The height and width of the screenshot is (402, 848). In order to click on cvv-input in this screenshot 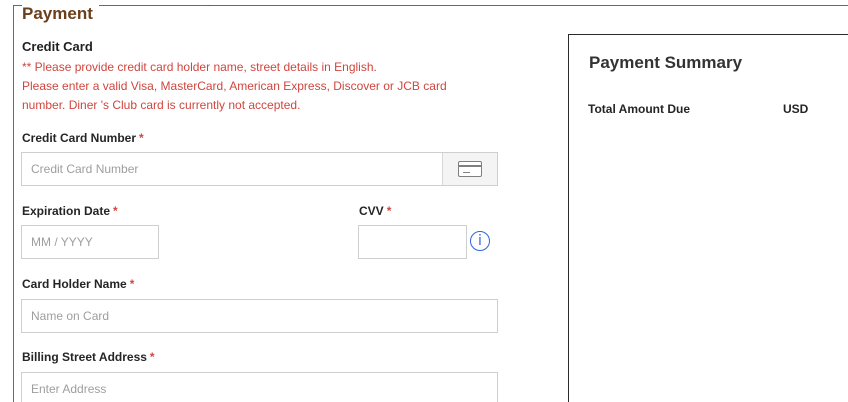, I will do `click(412, 242)`.